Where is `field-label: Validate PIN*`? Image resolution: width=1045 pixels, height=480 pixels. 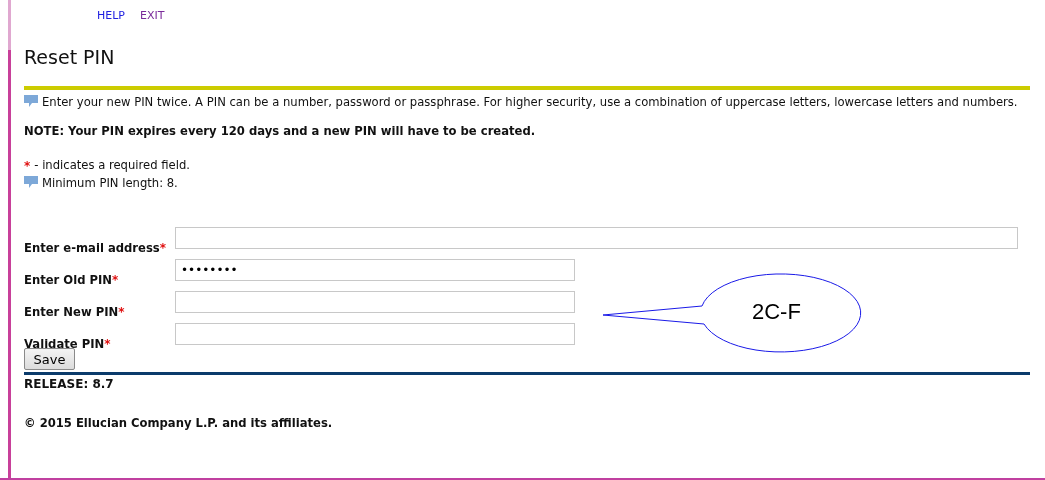
field-label: Validate PIN* is located at coordinates (68, 344).